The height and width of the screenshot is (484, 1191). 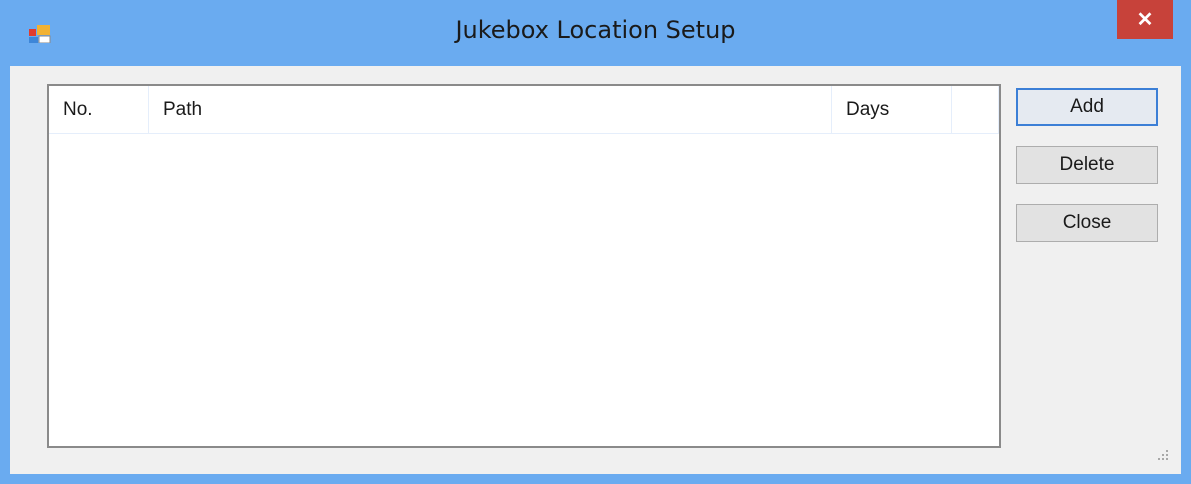 I want to click on title-bar: Jukebox Location Setup ✕, so click(x=595, y=33).